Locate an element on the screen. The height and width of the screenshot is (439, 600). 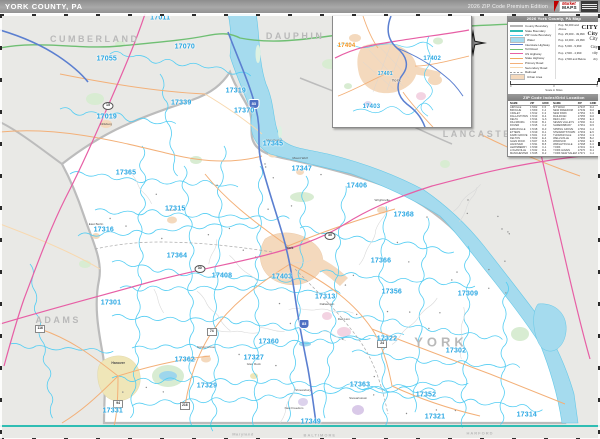
zip-label-17315: 17315 is located at coordinates (175, 209).